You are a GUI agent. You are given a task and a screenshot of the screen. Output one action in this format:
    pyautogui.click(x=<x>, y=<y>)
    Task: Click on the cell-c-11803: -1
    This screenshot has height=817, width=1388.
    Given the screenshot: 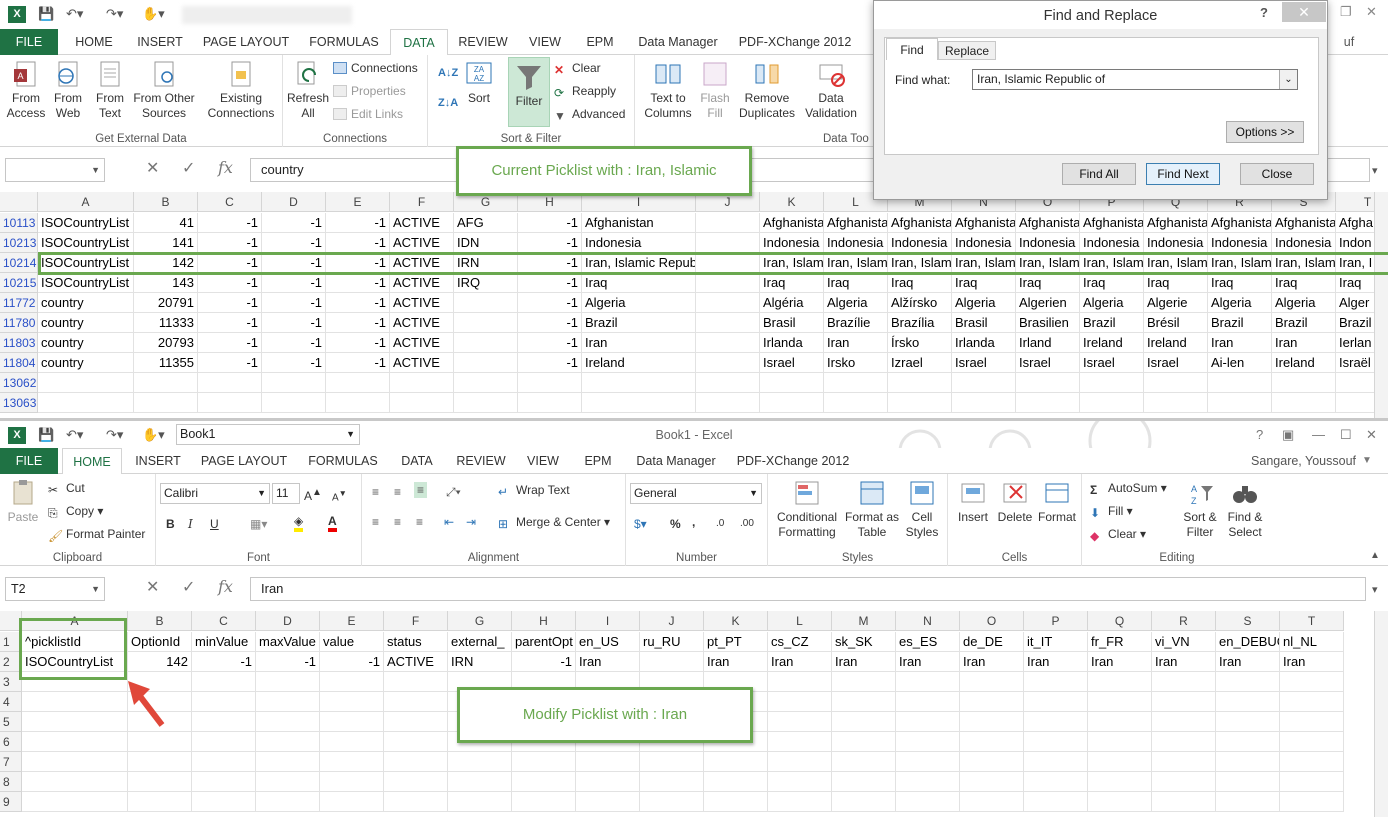 What is the action you would take?
    pyautogui.click(x=230, y=343)
    